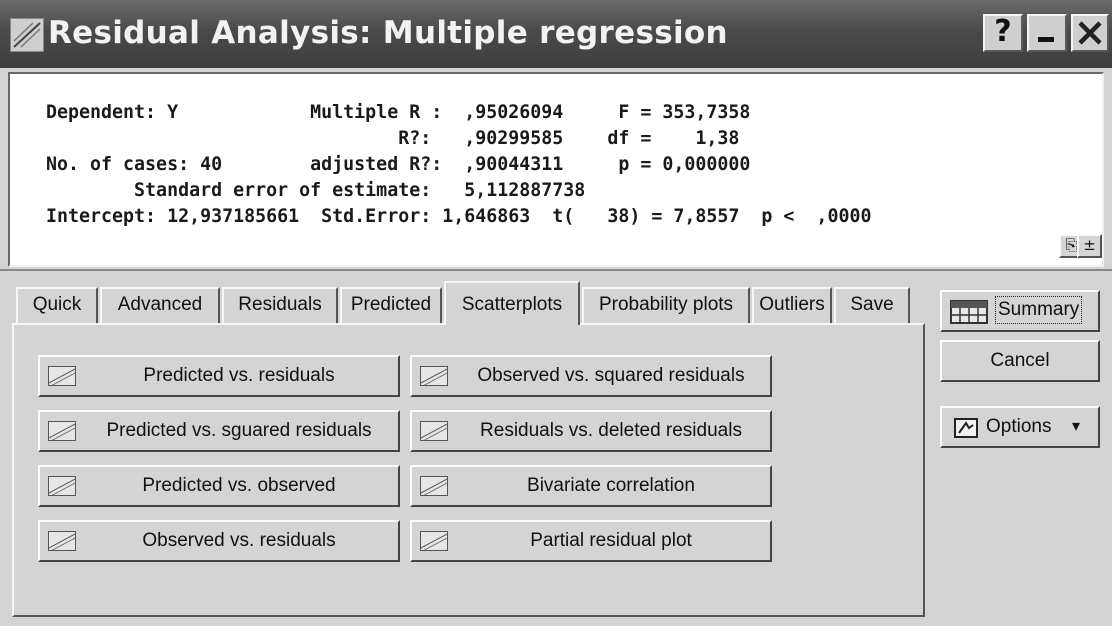  Describe the element at coordinates (27, 35) in the screenshot. I see `chart-app-icon` at that location.